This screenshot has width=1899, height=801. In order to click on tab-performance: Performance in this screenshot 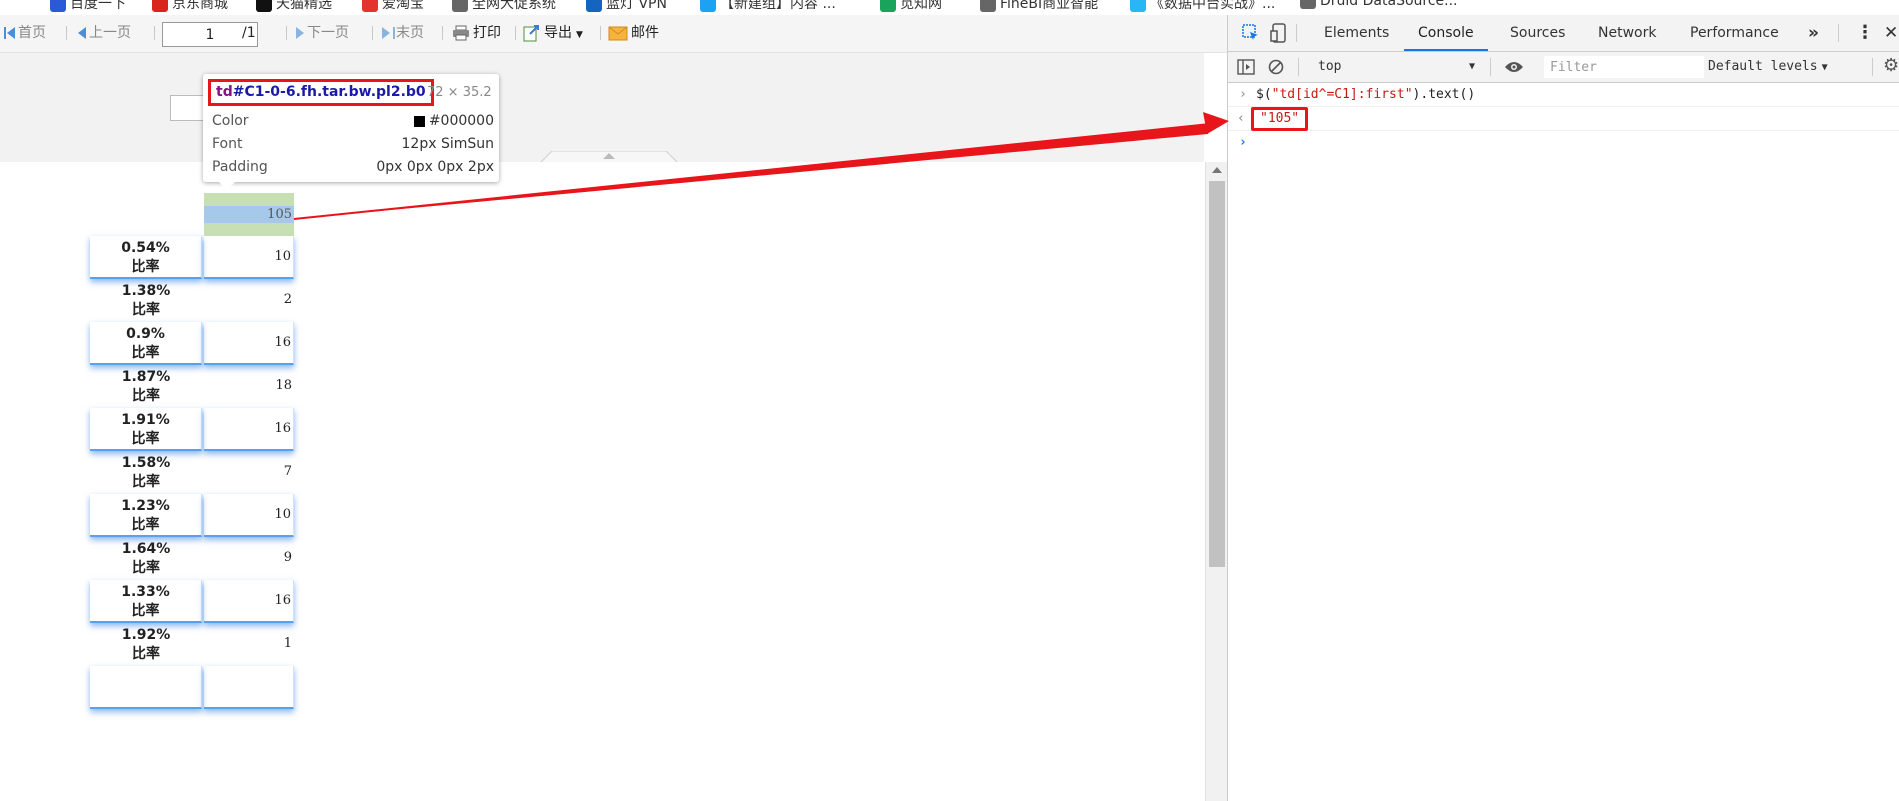, I will do `click(1734, 33)`.